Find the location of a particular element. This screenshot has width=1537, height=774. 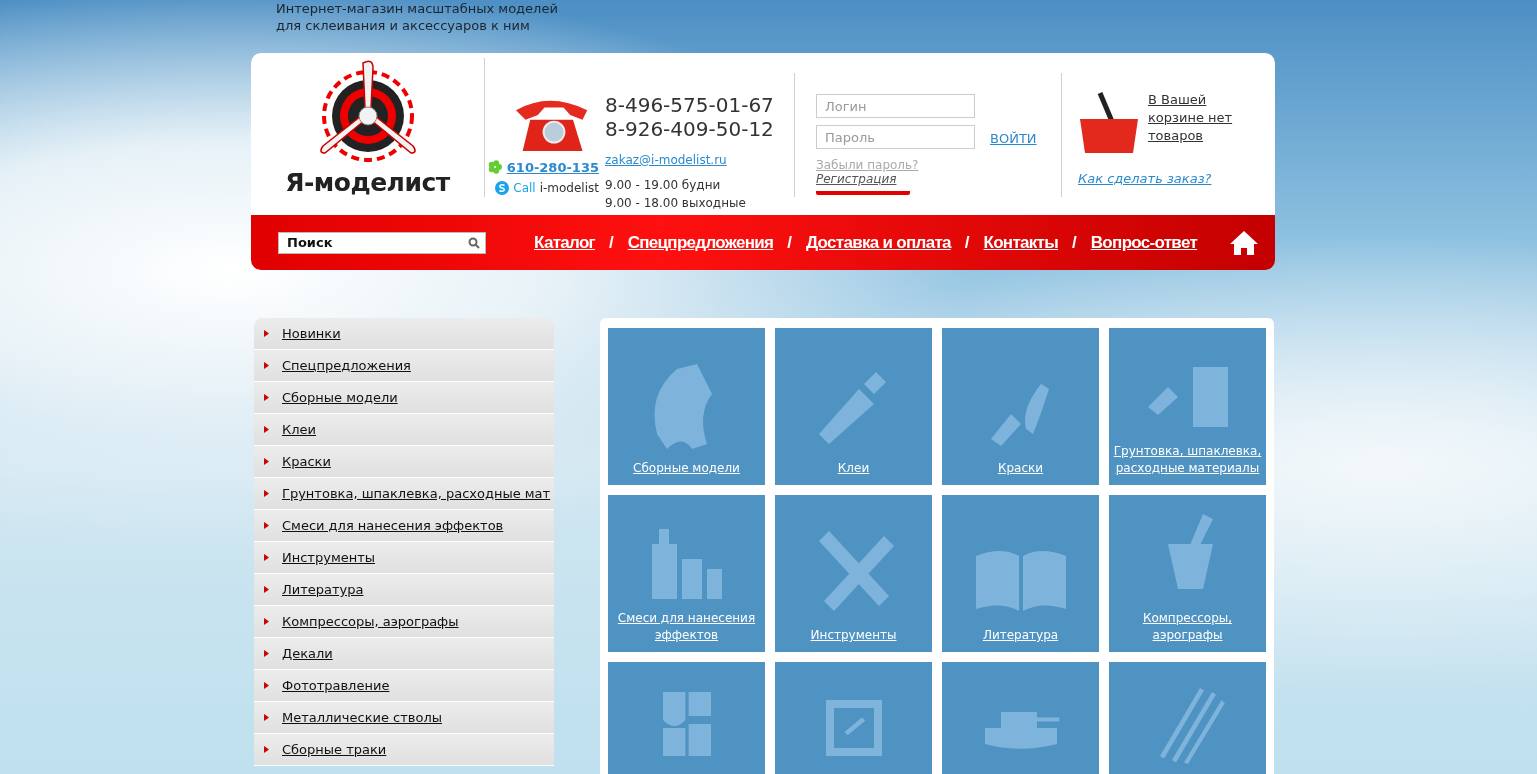

sidebar-item: Фототравление is located at coordinates (404, 686).